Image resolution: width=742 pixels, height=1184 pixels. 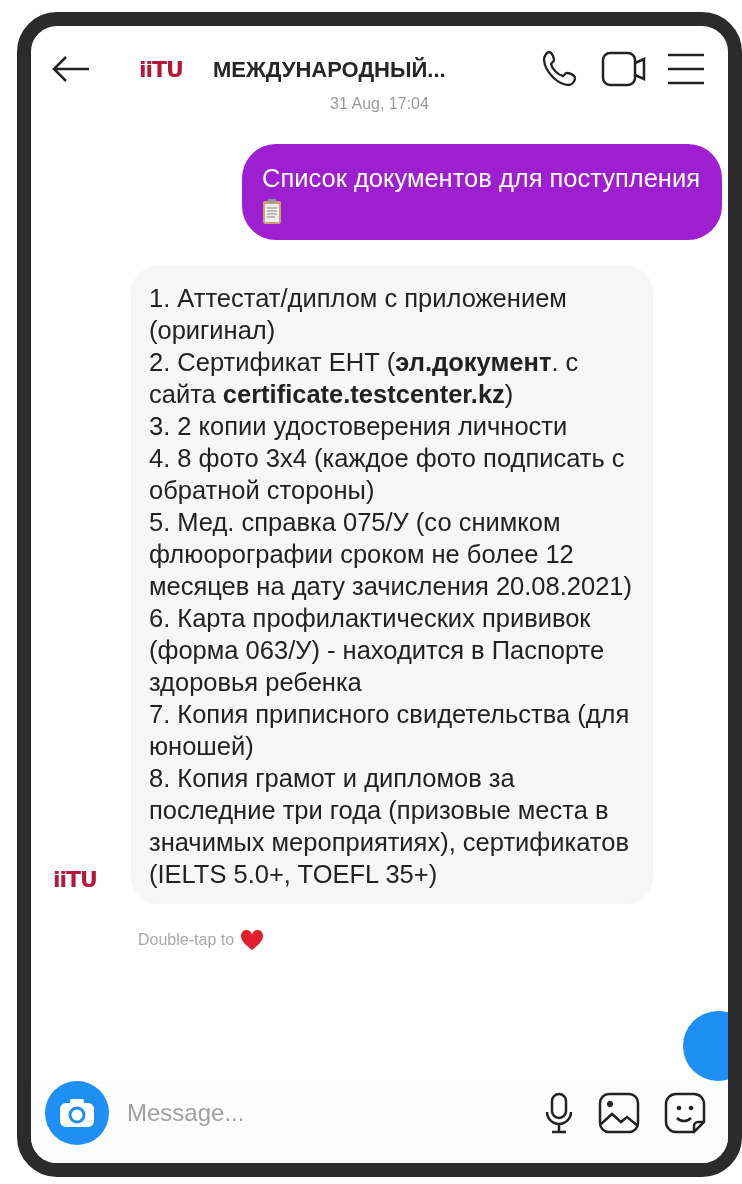 I want to click on heart-icon, so click(x=252, y=940).